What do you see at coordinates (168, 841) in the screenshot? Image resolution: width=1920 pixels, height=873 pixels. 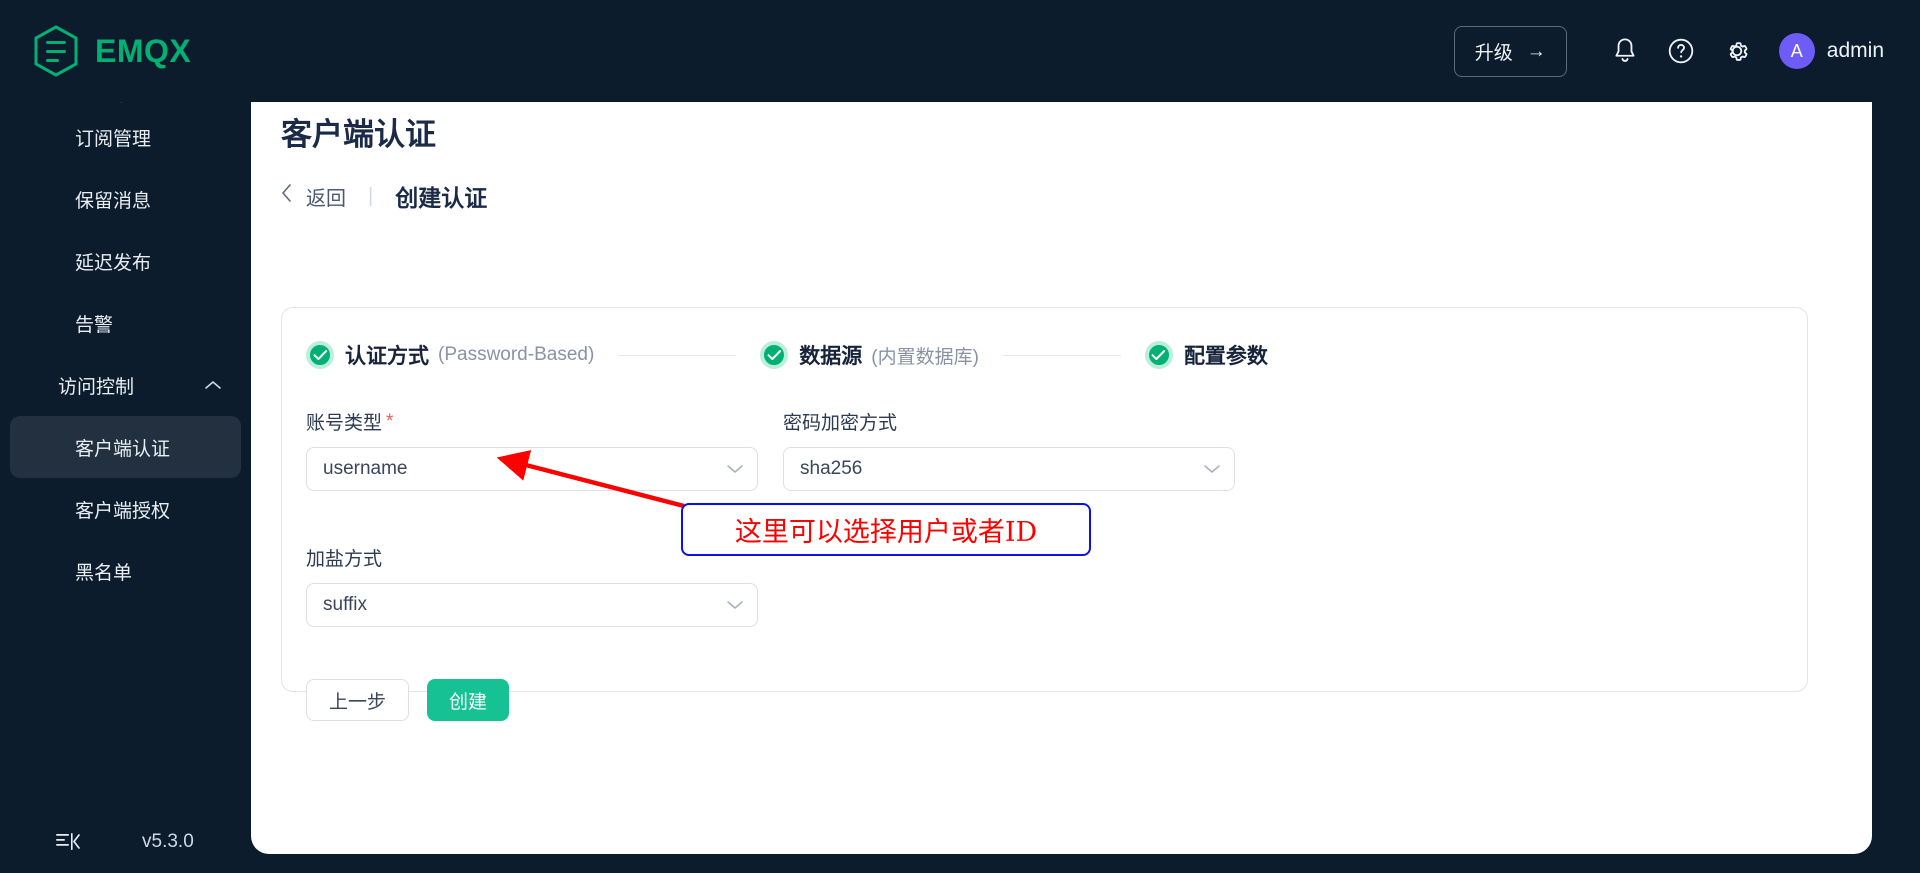 I see `version-label: v5.3.0` at bounding box center [168, 841].